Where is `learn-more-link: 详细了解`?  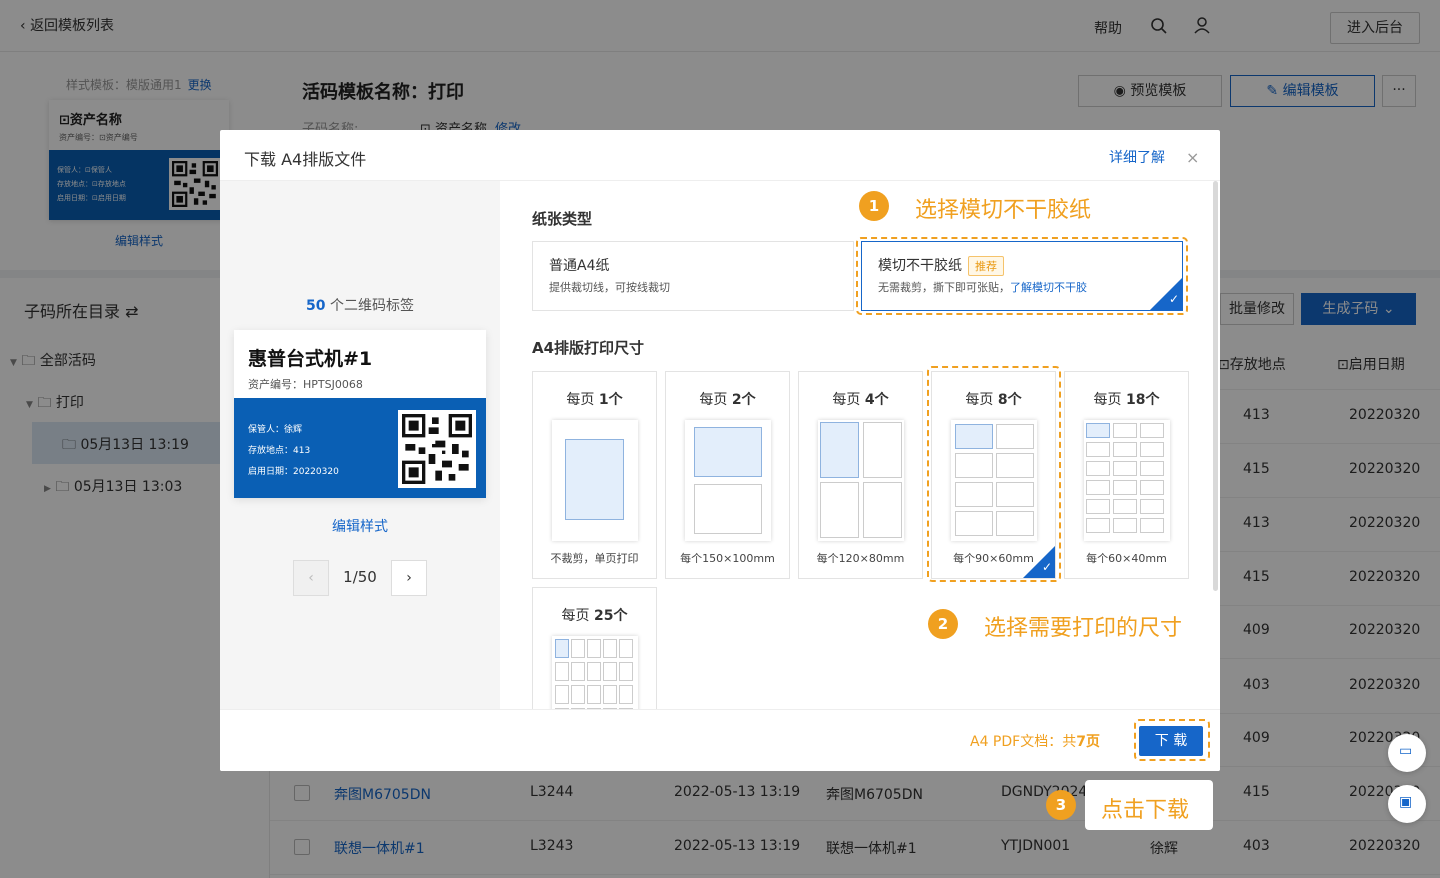 learn-more-link: 详细了解 is located at coordinates (1137, 157).